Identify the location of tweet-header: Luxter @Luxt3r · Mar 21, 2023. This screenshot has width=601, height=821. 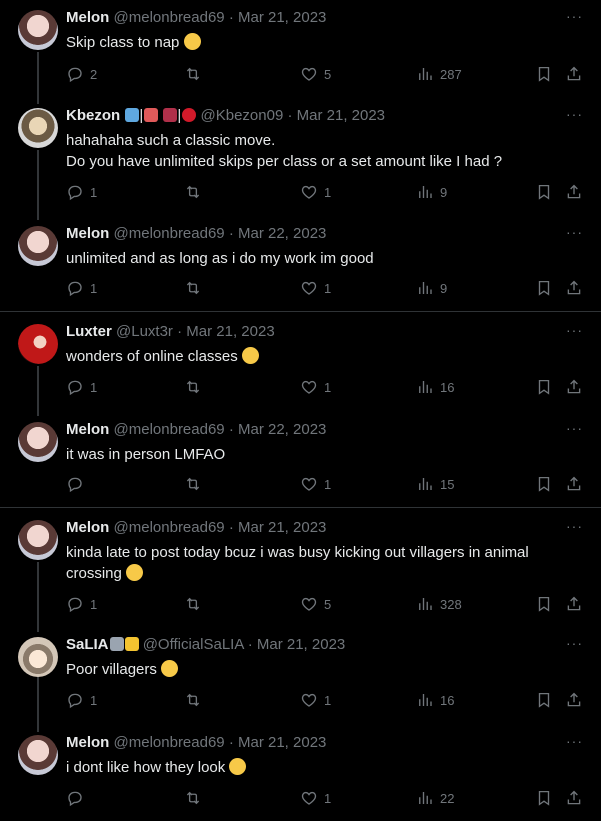
(170, 331).